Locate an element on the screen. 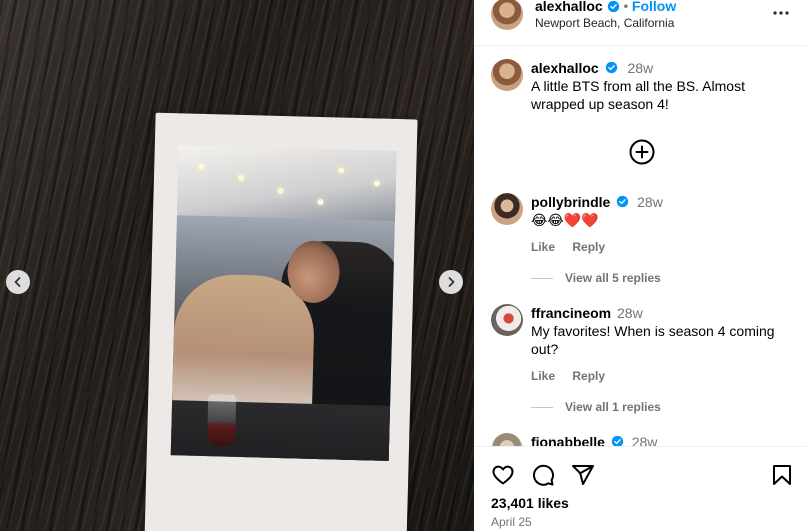 The height and width of the screenshot is (531, 807). add-circle-icon is located at coordinates (642, 152).